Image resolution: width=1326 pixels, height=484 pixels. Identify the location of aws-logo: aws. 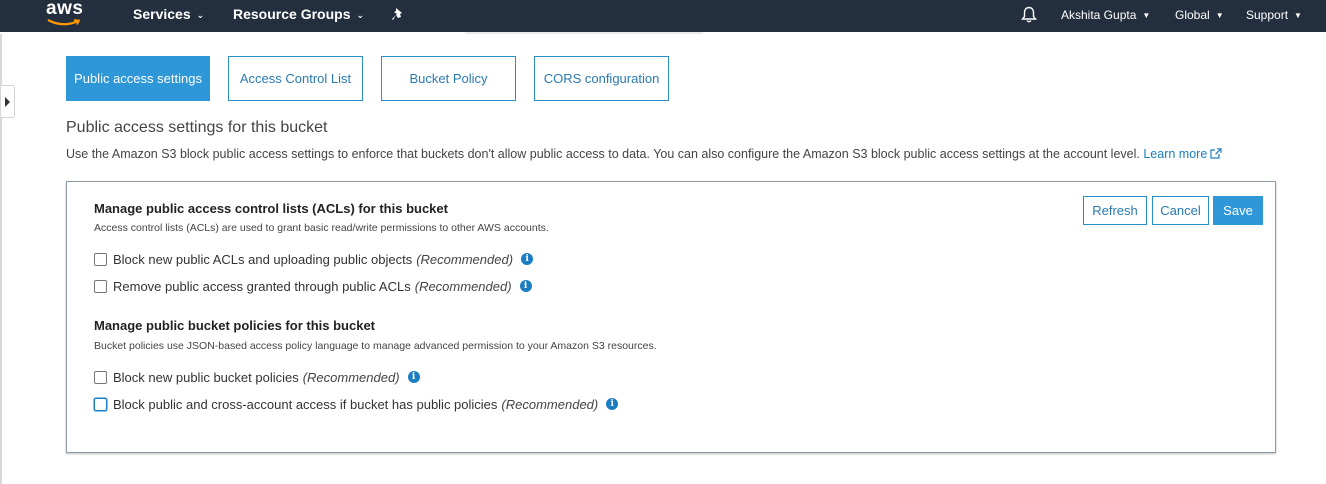
(66, 16).